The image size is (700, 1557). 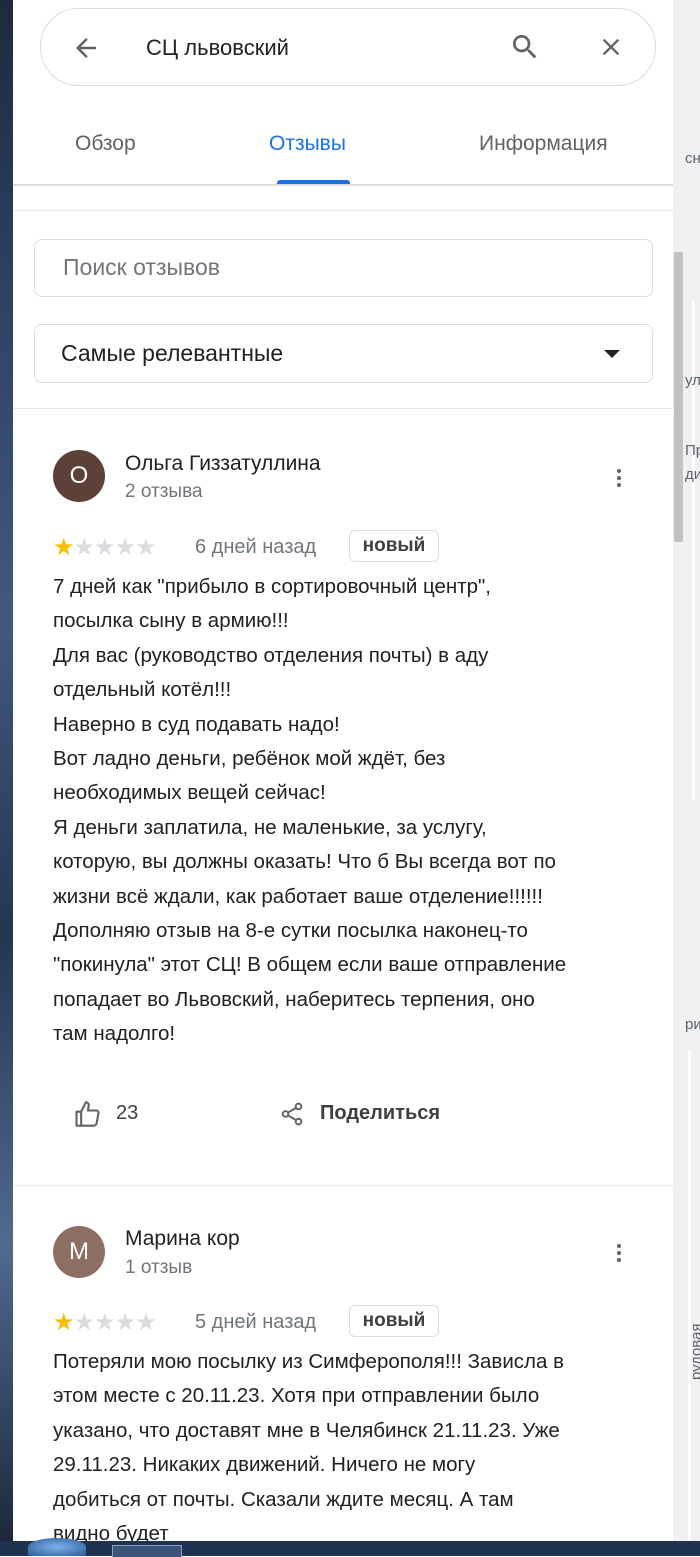 I want to click on scrollbar-track, so click(x=678, y=778).